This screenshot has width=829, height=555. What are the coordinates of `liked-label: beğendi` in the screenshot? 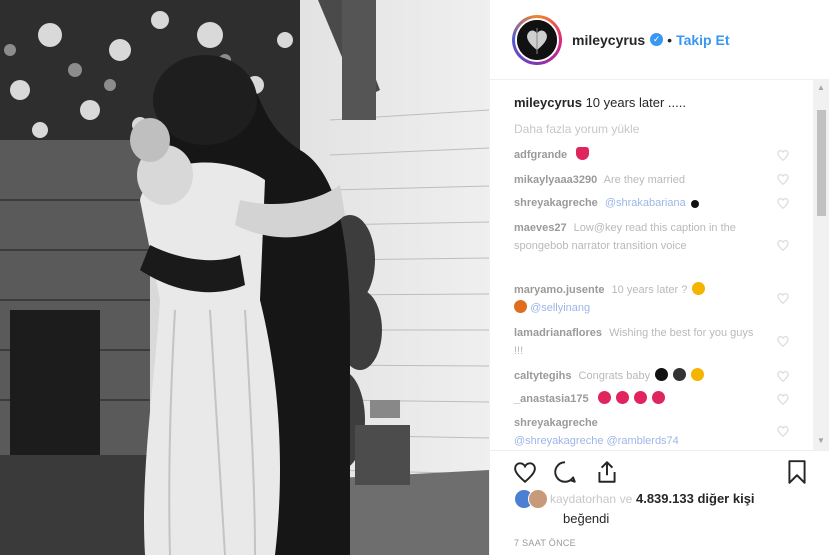 It's located at (586, 518).